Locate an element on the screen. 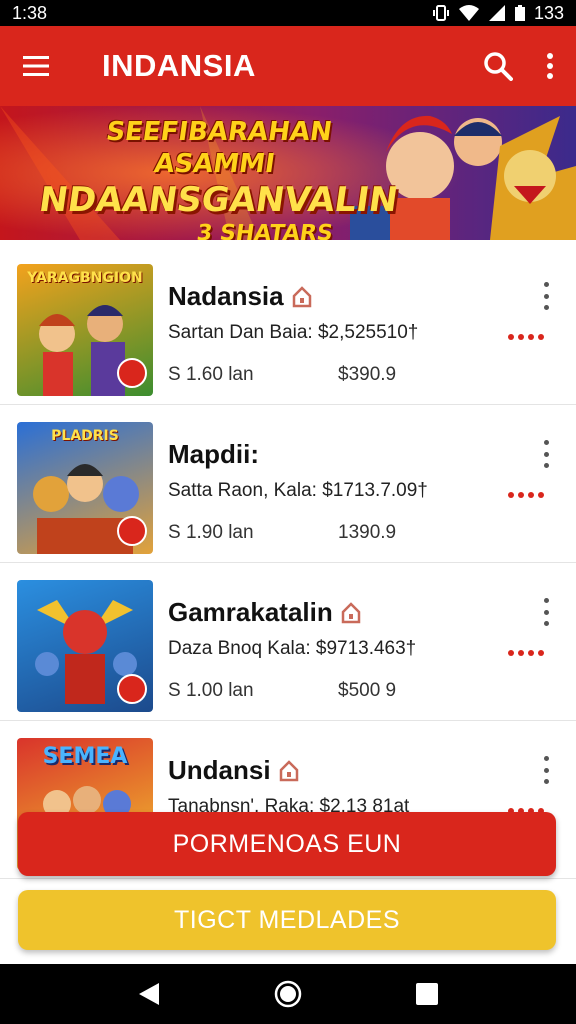 This screenshot has height=1024, width=576. status-bar: 1:38 133 is located at coordinates (288, 13).